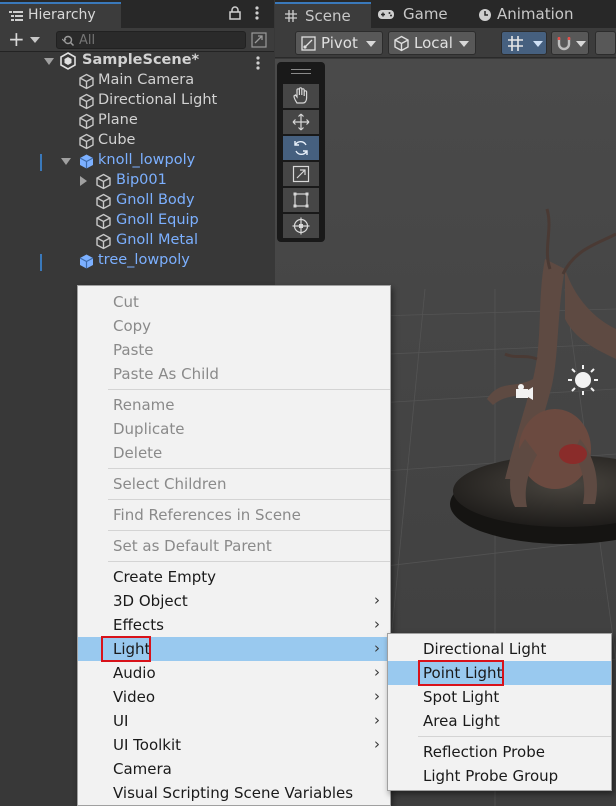 The image size is (616, 806). I want to click on tree-item-label: knoll_lowpoly, so click(147, 160).